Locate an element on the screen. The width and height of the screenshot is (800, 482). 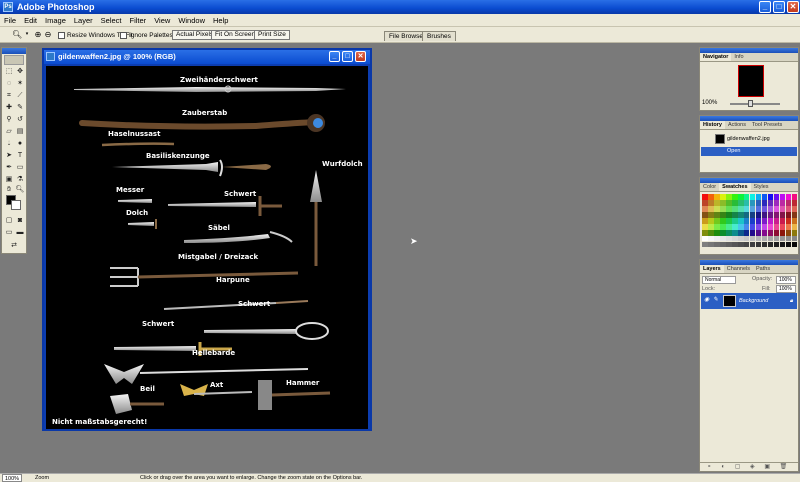
navigator-zoom-knob is located at coordinates (750, 103).